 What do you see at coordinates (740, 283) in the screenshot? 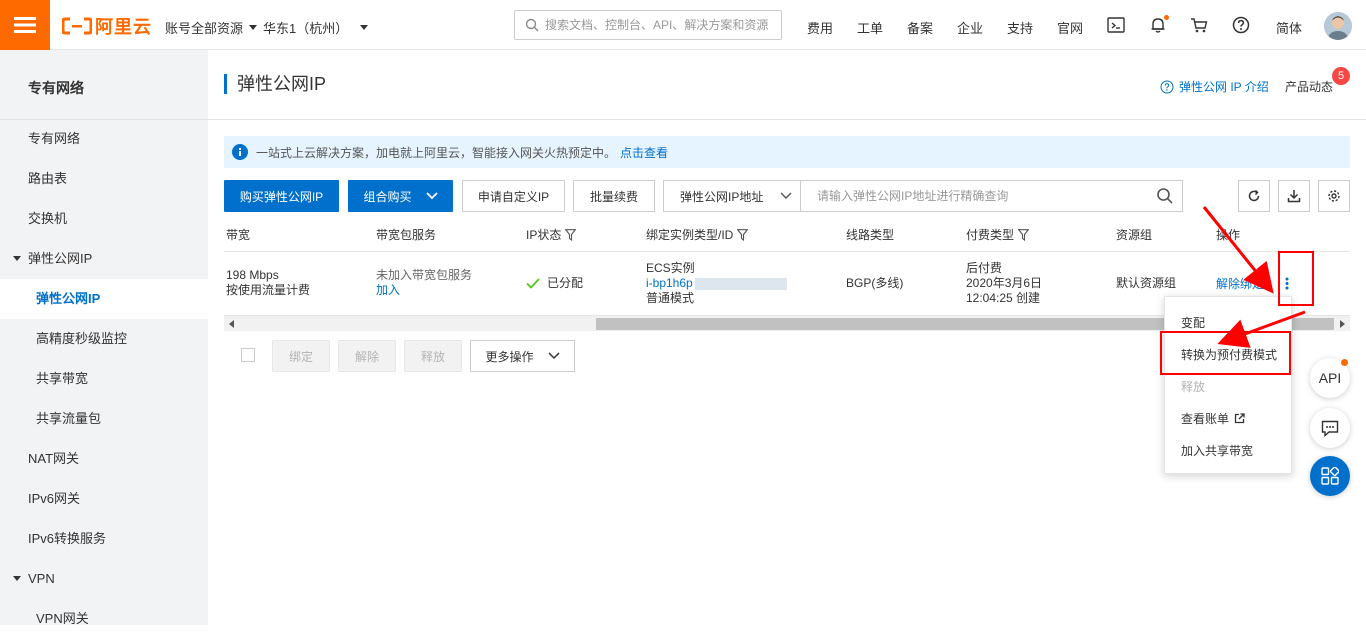
I see `redacted-instance-id` at bounding box center [740, 283].